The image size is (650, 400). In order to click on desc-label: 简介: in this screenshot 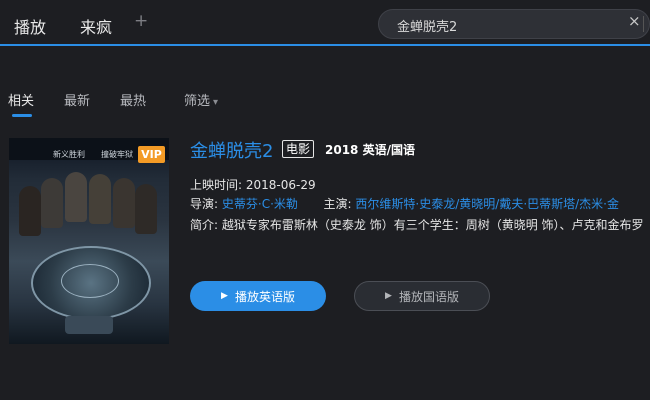, I will do `click(204, 225)`.